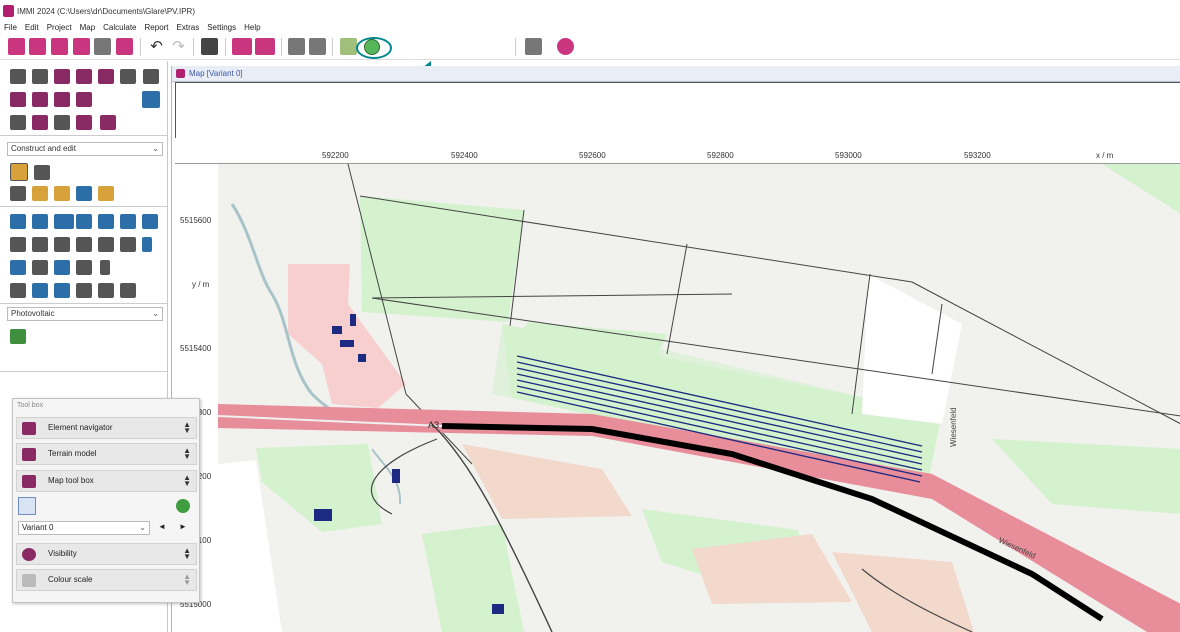  What do you see at coordinates (18, 336) in the screenshot?
I see `photovoltaic-element-icon` at bounding box center [18, 336].